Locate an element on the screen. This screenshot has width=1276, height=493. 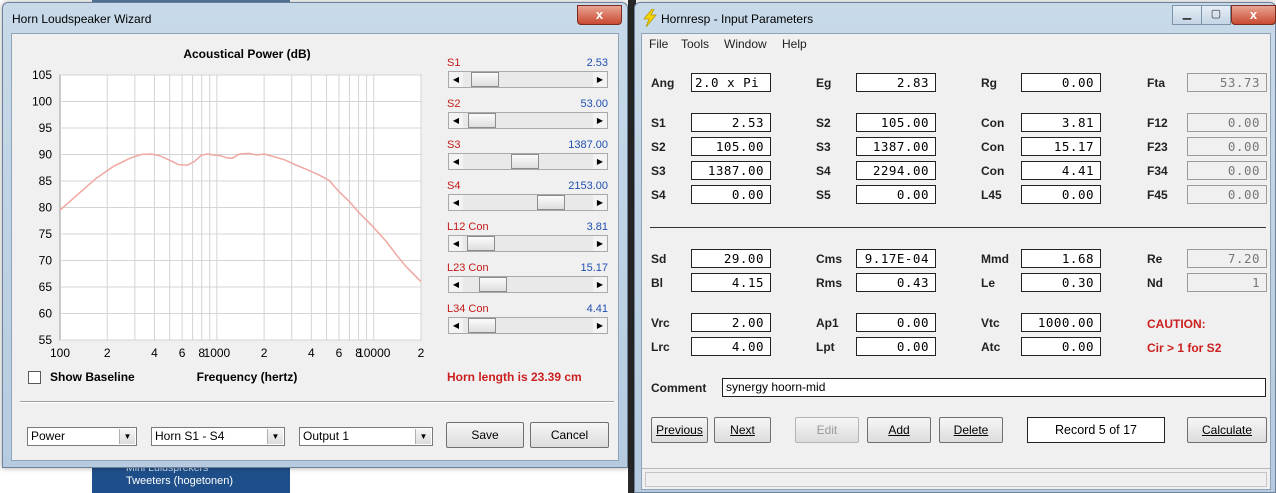
param-field: 9.17E-04 is located at coordinates (896, 258).